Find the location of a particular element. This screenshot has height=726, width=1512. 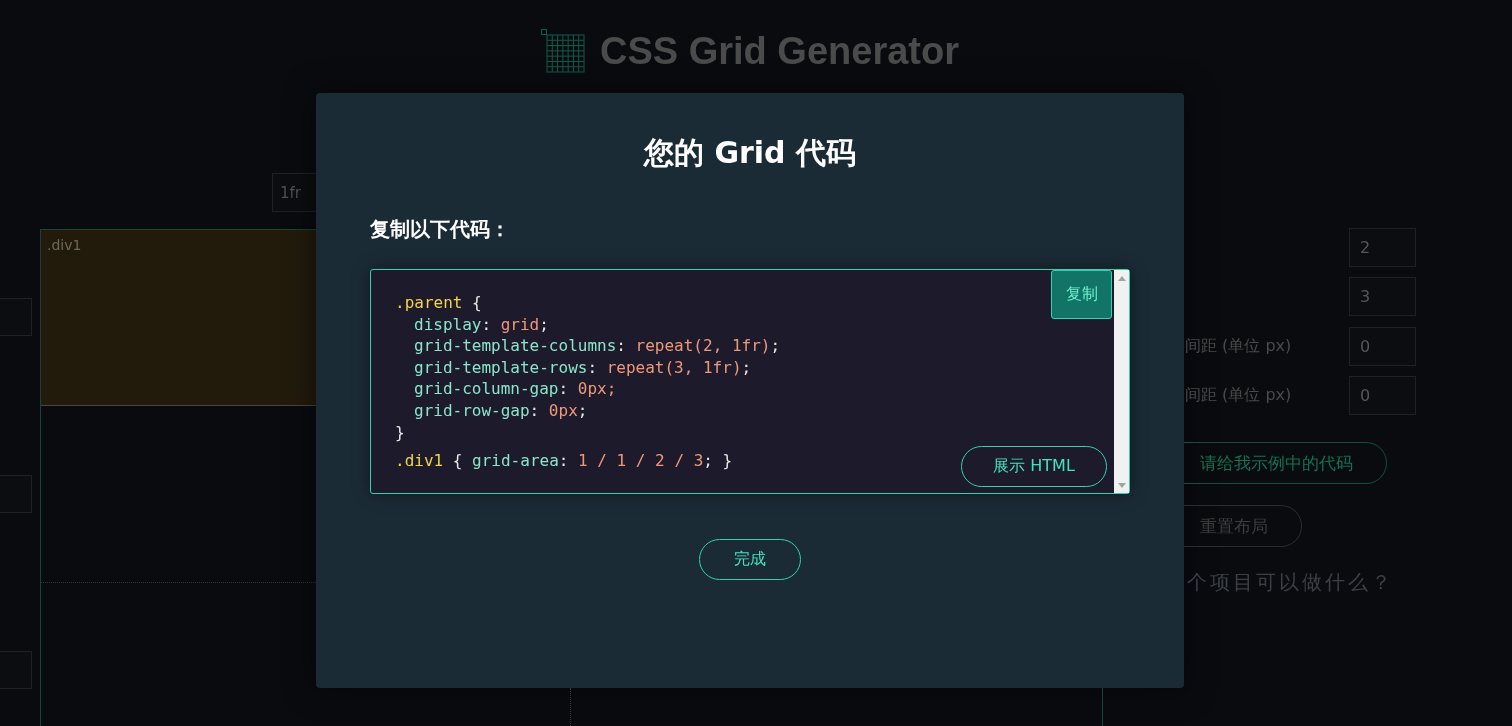

code-line: grid-template-columns: repeat(2, 1fr); is located at coordinates (597, 346).